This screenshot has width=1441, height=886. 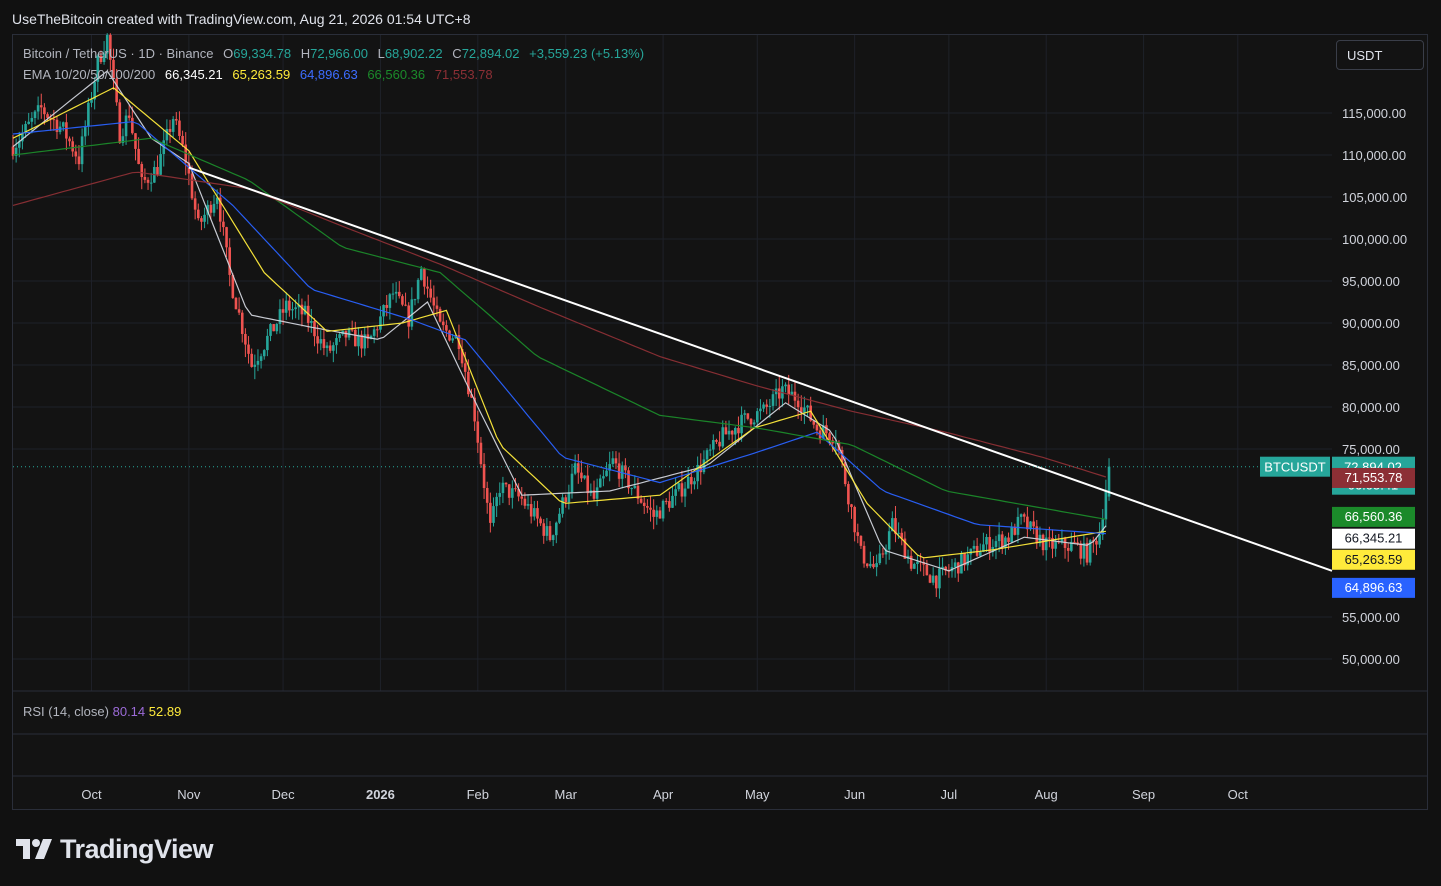 What do you see at coordinates (66, 711) in the screenshot?
I see `rsi-label: RSI (14, close)` at bounding box center [66, 711].